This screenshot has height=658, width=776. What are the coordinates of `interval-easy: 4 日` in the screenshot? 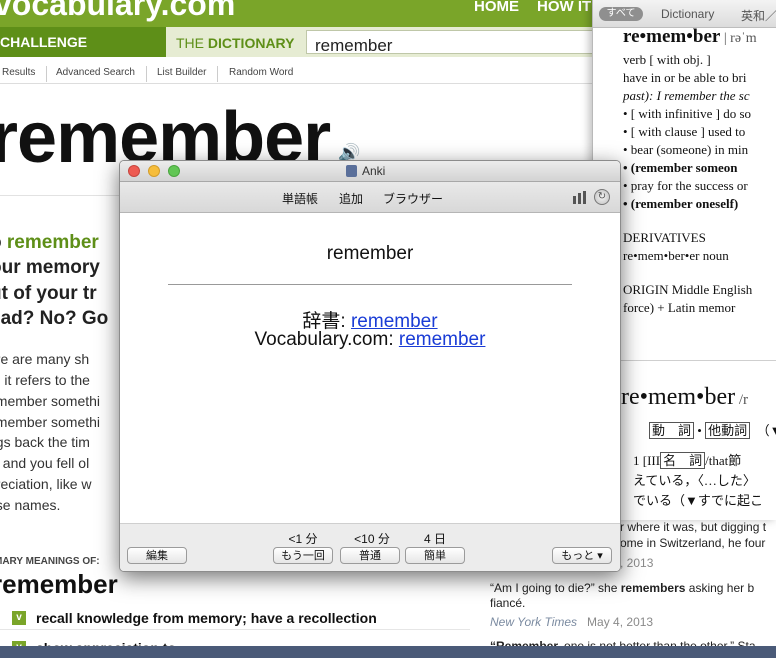 It's located at (434, 539).